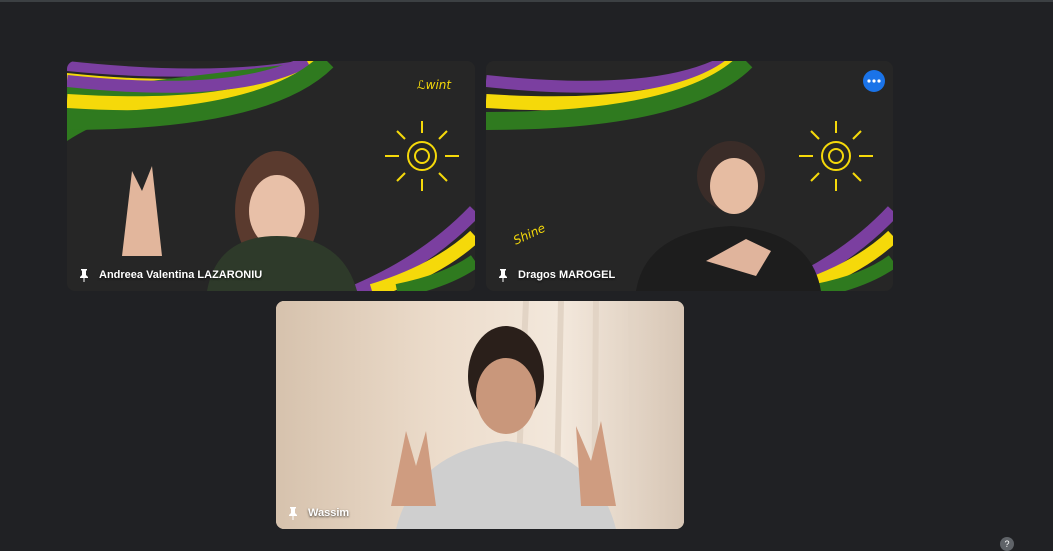  Describe the element at coordinates (526, 1) in the screenshot. I see `window-top-border` at that location.